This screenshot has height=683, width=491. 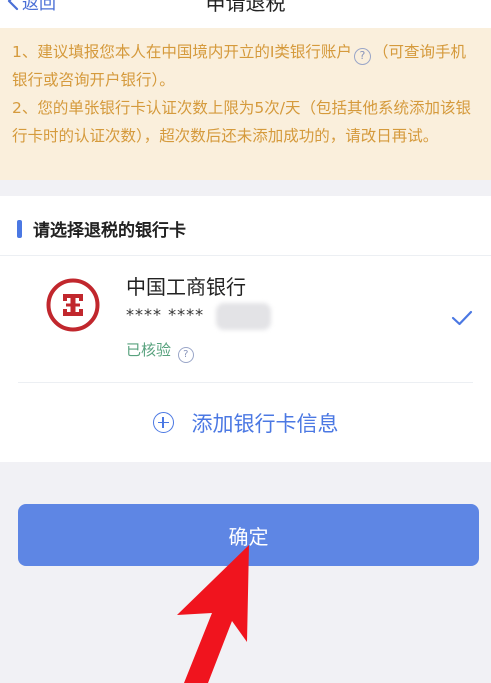 I want to click on top-bar: 返回 申请退税, so click(x=245, y=14).